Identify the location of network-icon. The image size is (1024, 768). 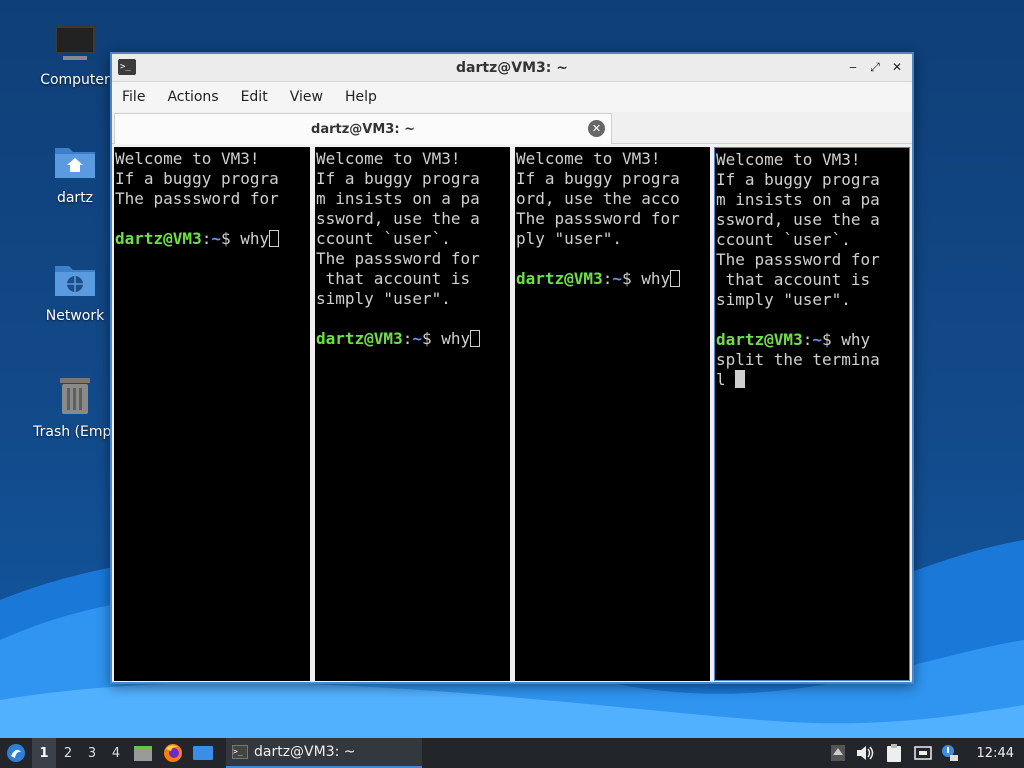
(922, 753).